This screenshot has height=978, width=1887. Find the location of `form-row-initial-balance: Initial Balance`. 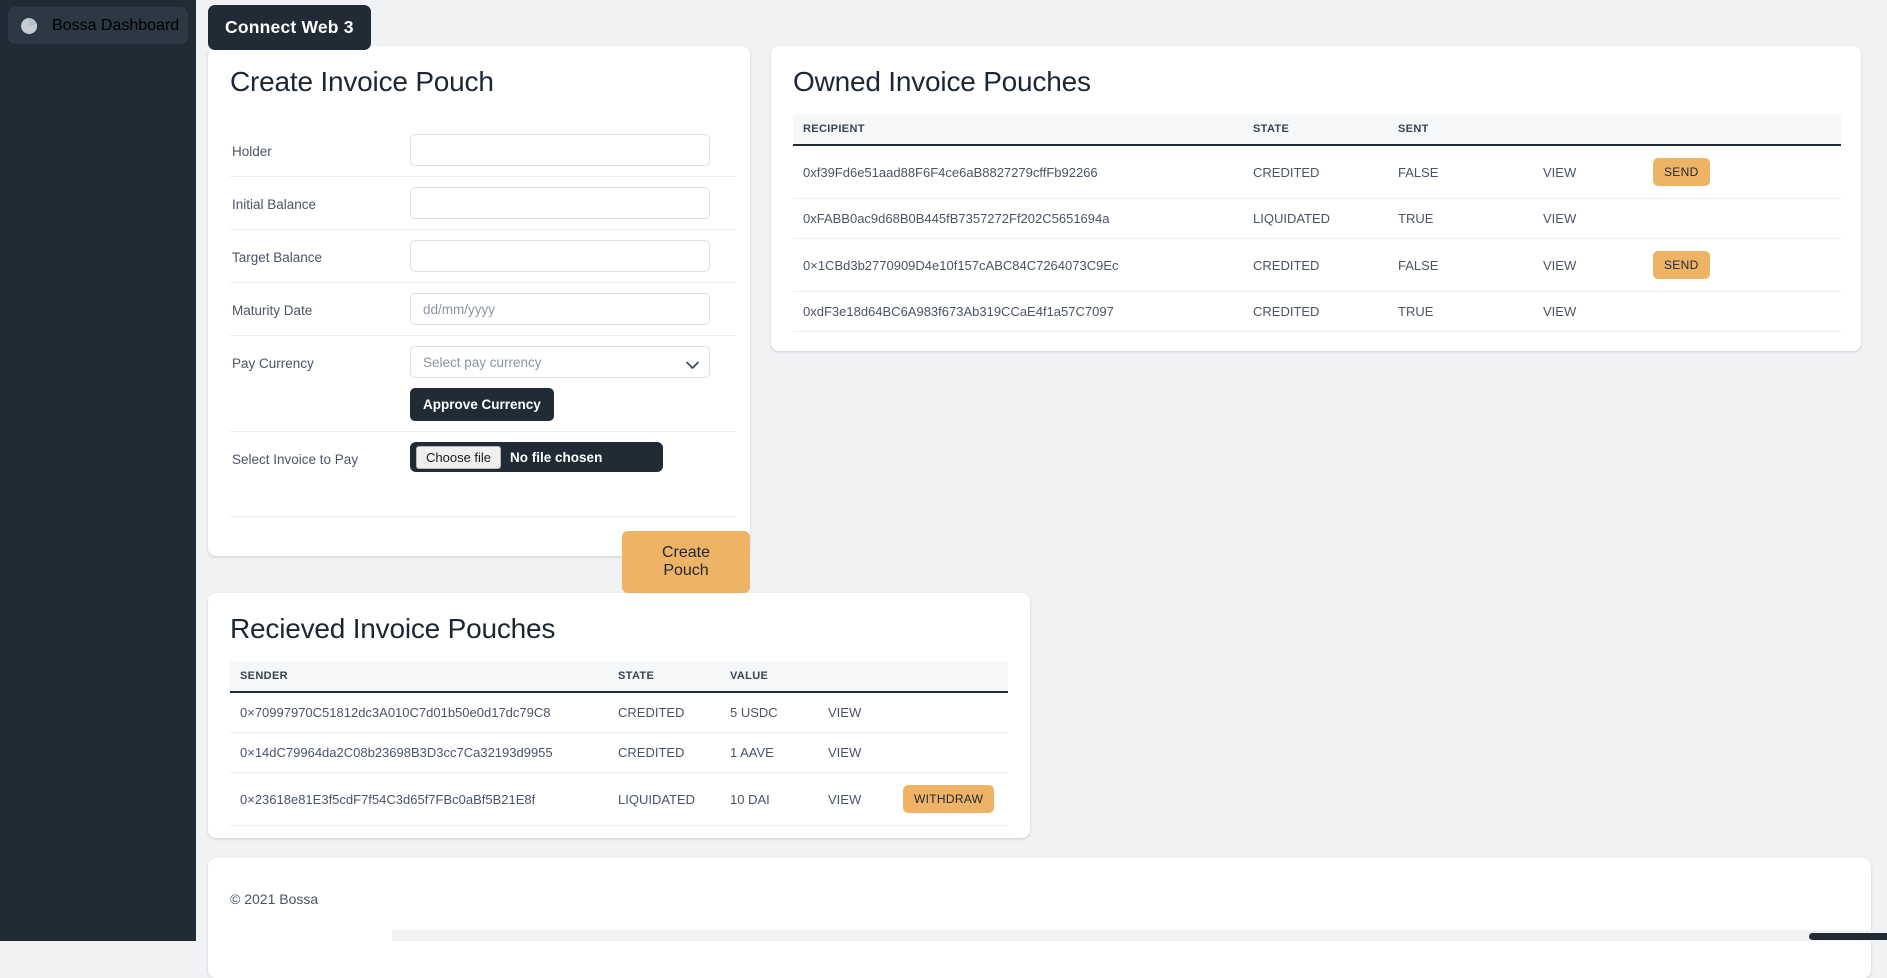

form-row-initial-balance: Initial Balance is located at coordinates (483, 203).